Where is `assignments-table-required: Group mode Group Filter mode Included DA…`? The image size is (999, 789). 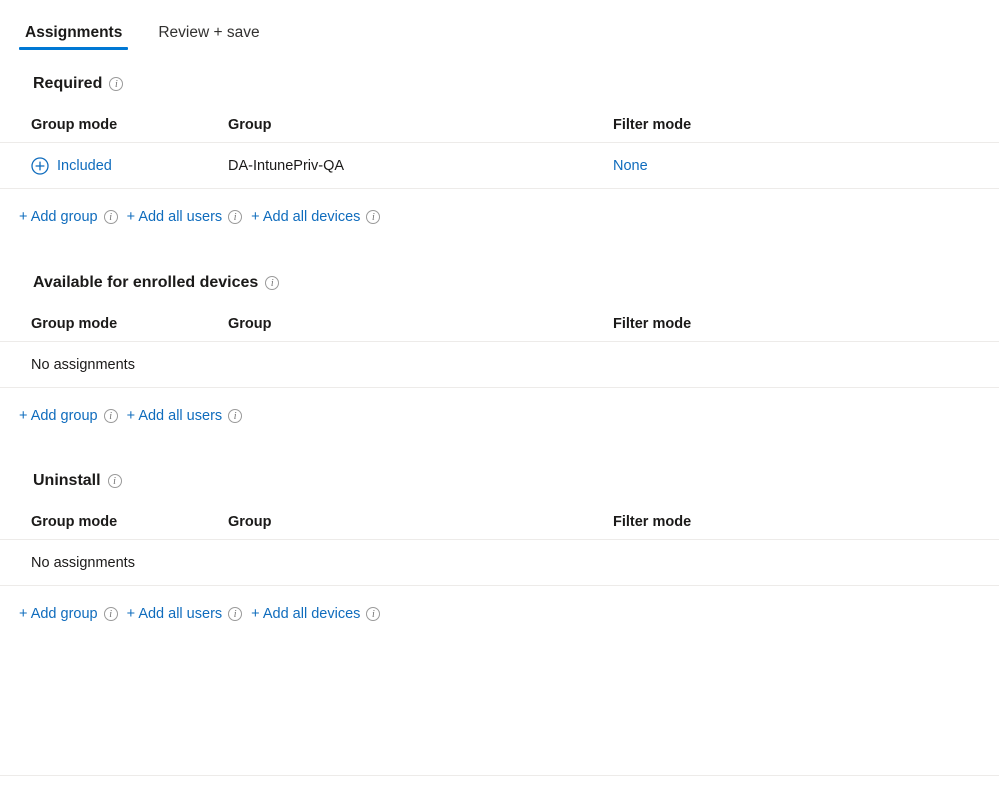
assignments-table-required: Group mode Group Filter mode Included DA… is located at coordinates (499, 153).